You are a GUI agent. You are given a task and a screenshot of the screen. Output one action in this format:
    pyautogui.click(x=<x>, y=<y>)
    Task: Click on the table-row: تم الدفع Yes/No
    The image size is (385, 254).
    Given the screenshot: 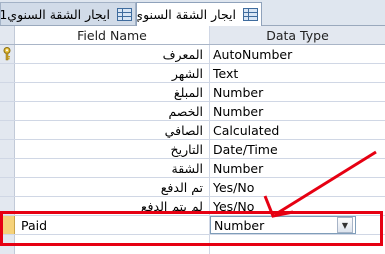 What is the action you would take?
    pyautogui.click(x=192, y=187)
    